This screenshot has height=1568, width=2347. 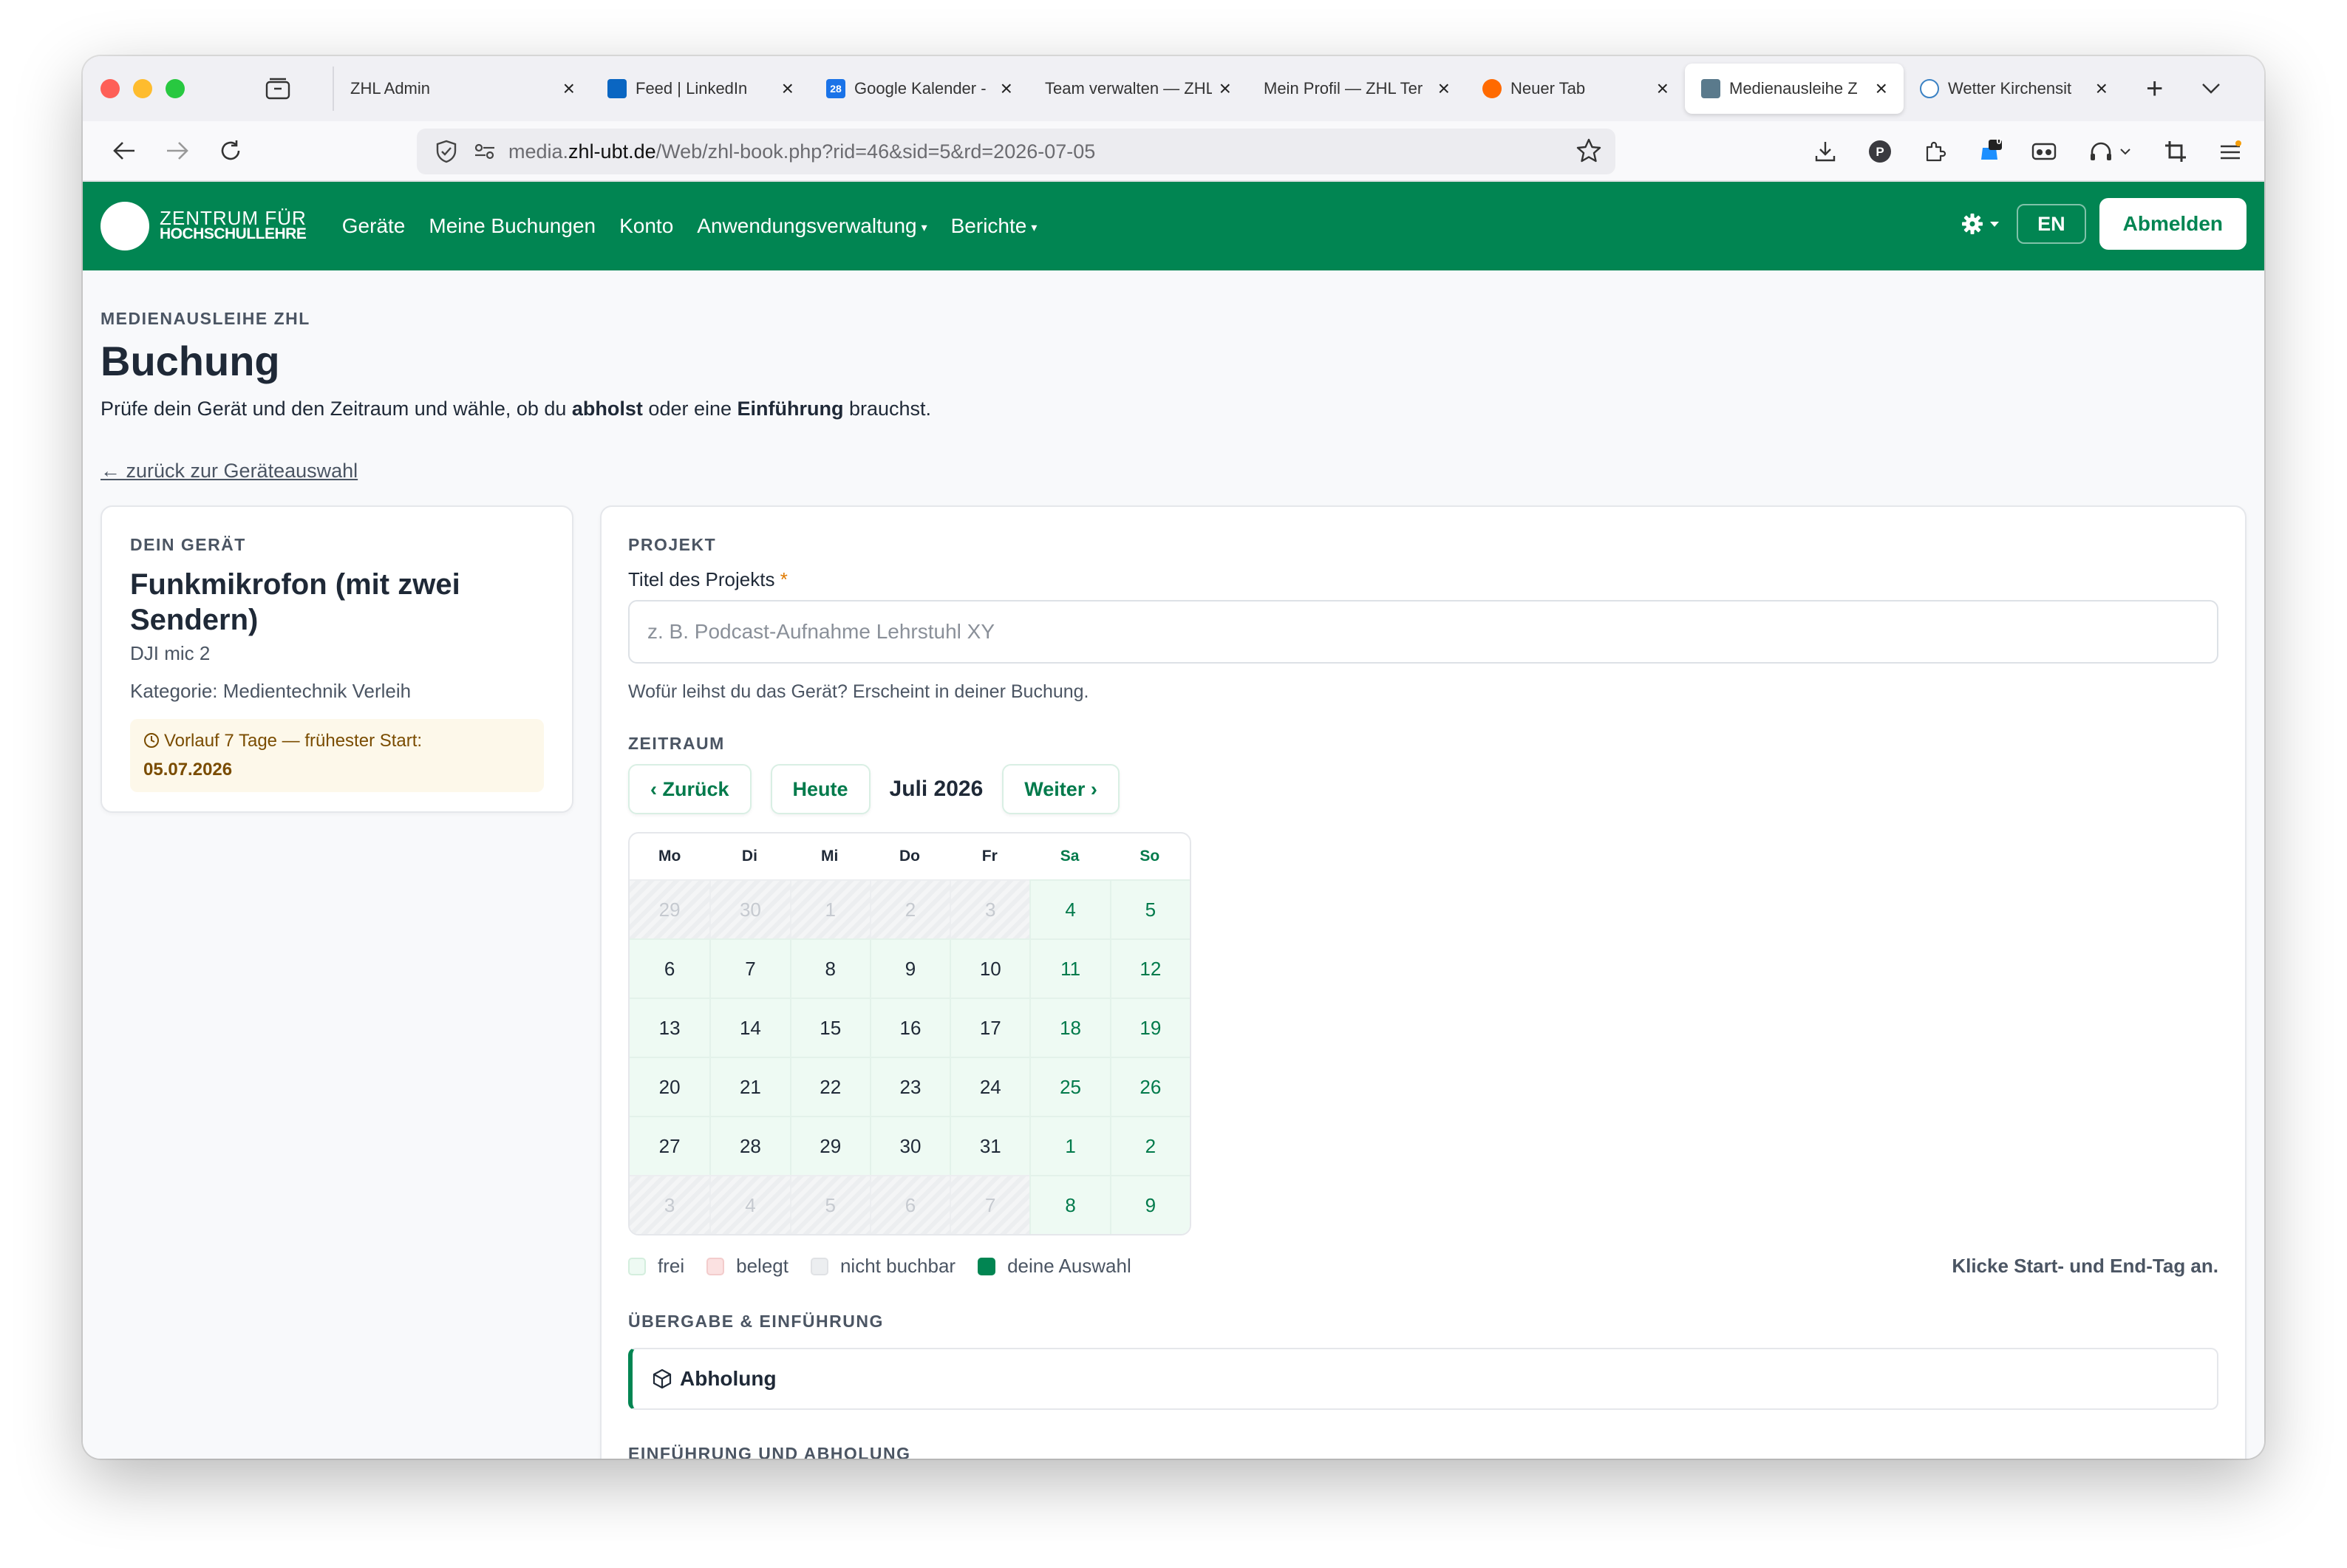 I want to click on back-to-device-selection-link: ← zurück zur Geräteauswahl, so click(x=229, y=472).